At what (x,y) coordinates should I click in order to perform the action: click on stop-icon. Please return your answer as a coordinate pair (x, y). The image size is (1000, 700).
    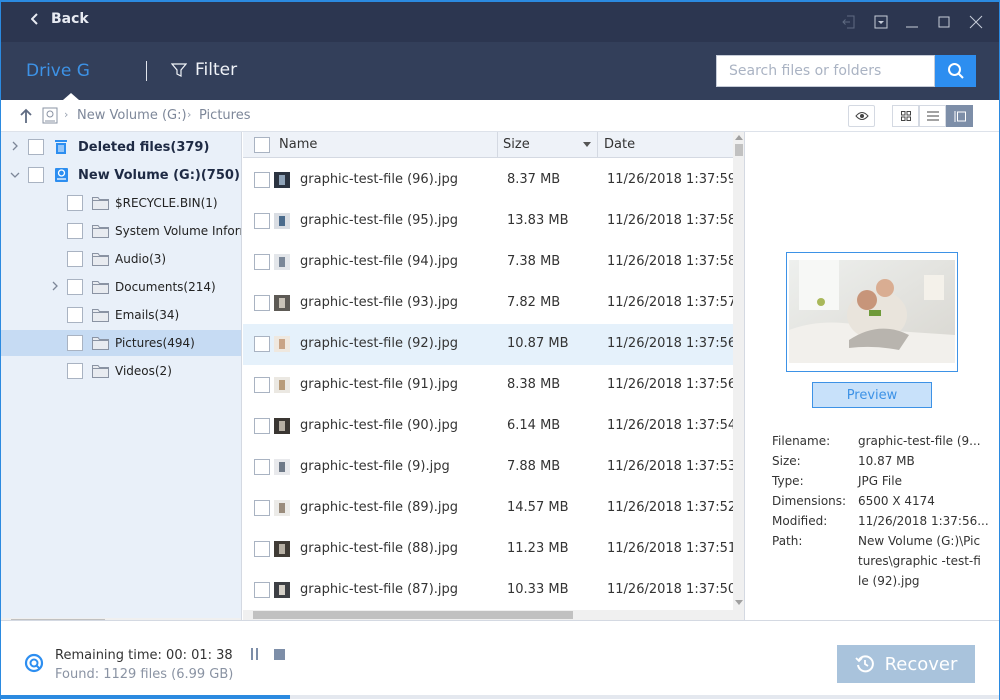
    Looking at the image, I should click on (279, 654).